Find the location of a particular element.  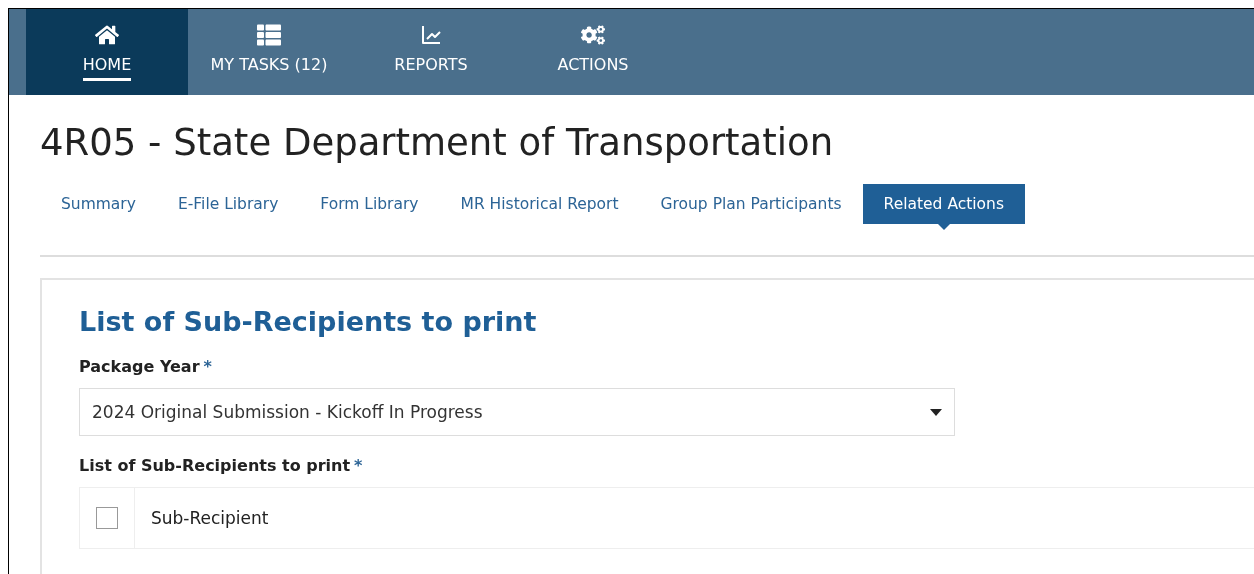

house-icon is located at coordinates (107, 35).